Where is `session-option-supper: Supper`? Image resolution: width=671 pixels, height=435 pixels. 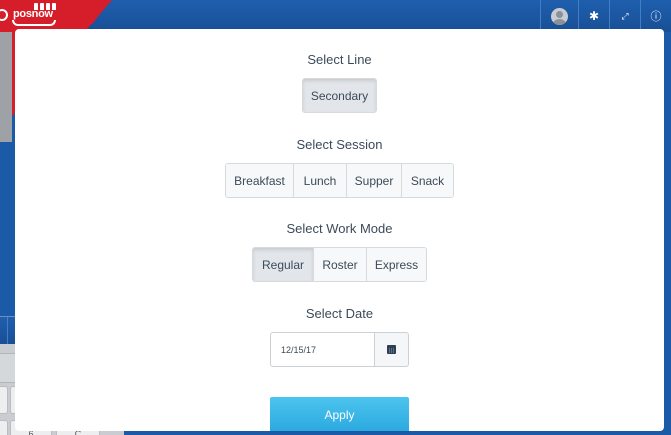
session-option-supper: Supper is located at coordinates (374, 180).